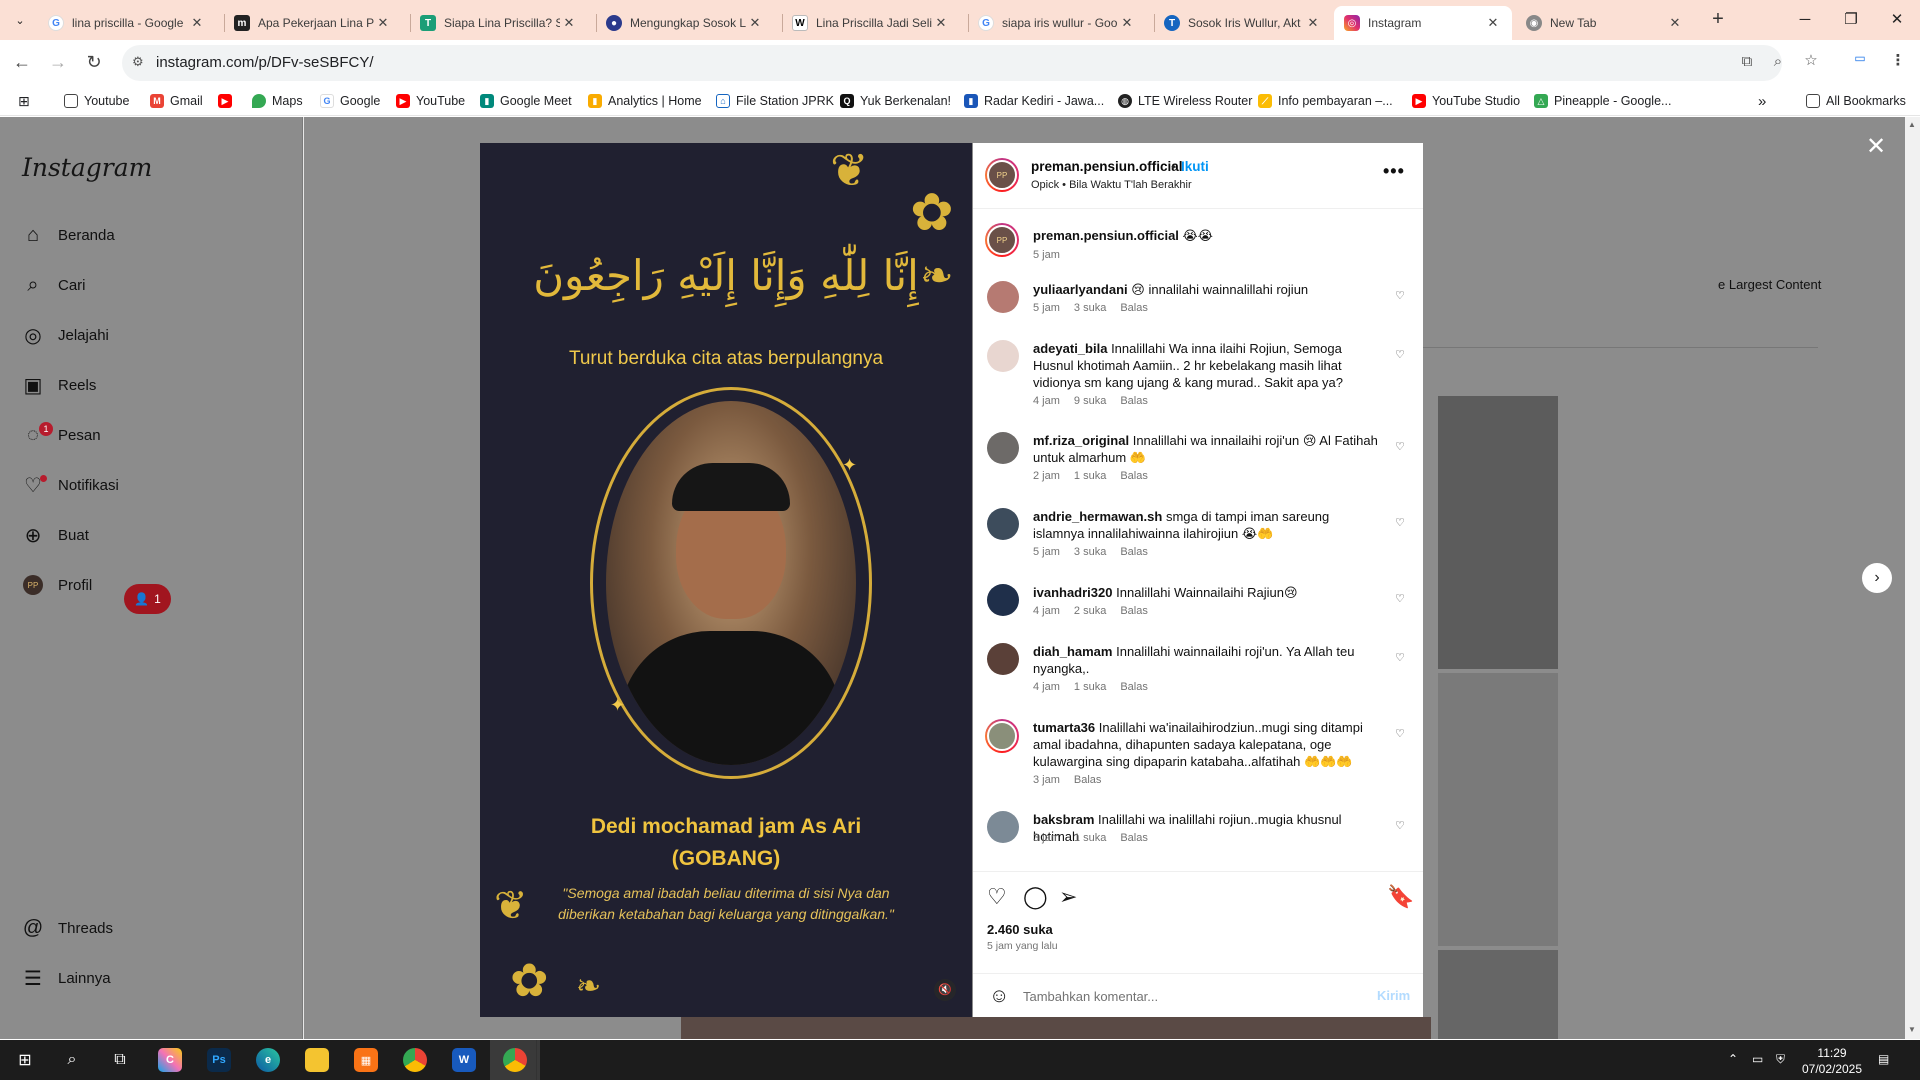 The width and height of the screenshot is (1920, 1080). Describe the element at coordinates (1762, 101) in the screenshot. I see `bookmarks-overflow-button: »` at that location.